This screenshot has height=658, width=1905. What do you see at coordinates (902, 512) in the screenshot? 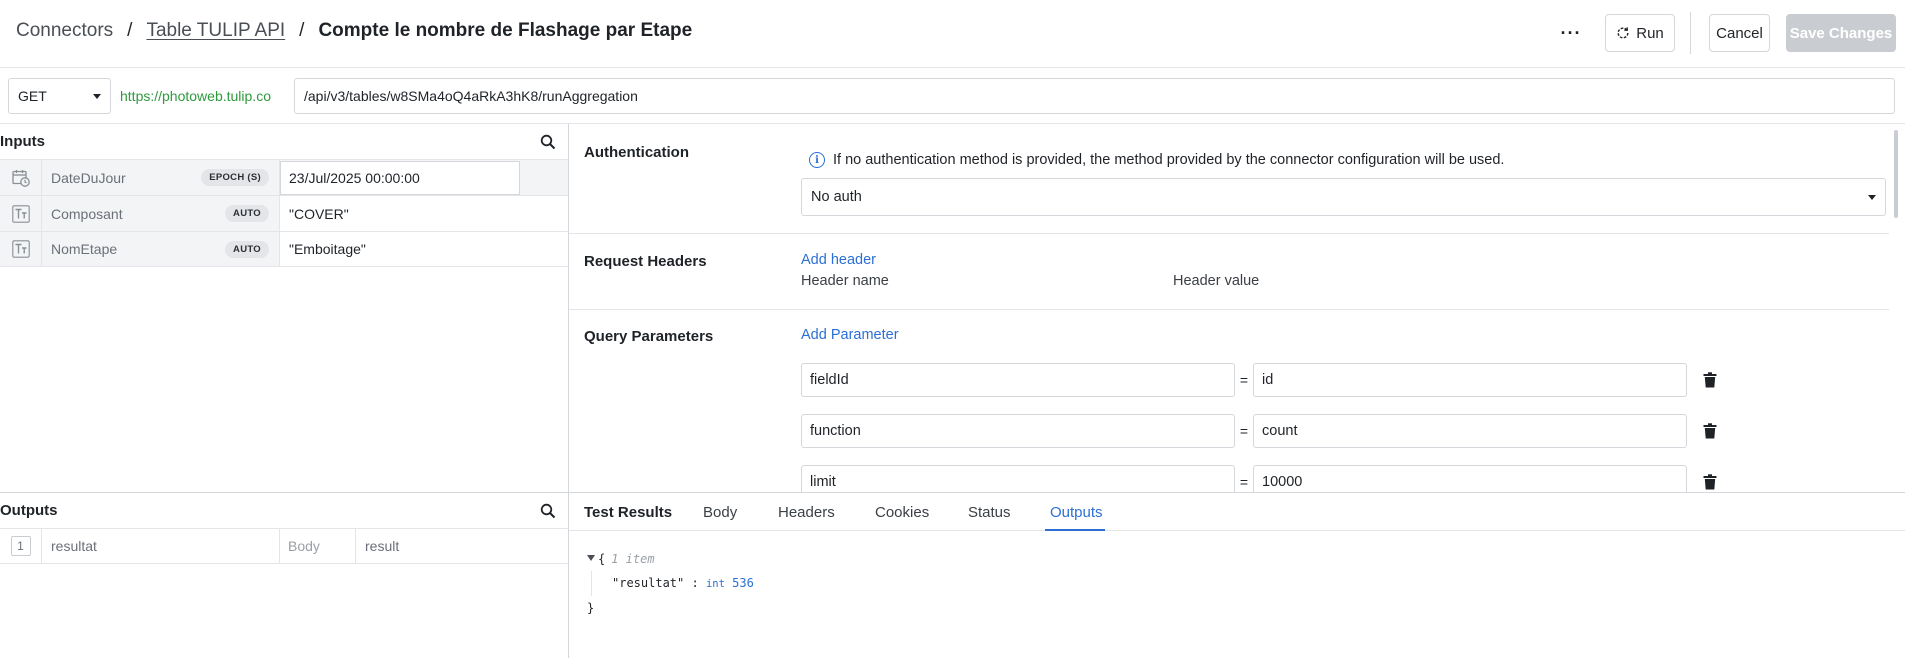
I see `tab-cookies: Cookies` at bounding box center [902, 512].